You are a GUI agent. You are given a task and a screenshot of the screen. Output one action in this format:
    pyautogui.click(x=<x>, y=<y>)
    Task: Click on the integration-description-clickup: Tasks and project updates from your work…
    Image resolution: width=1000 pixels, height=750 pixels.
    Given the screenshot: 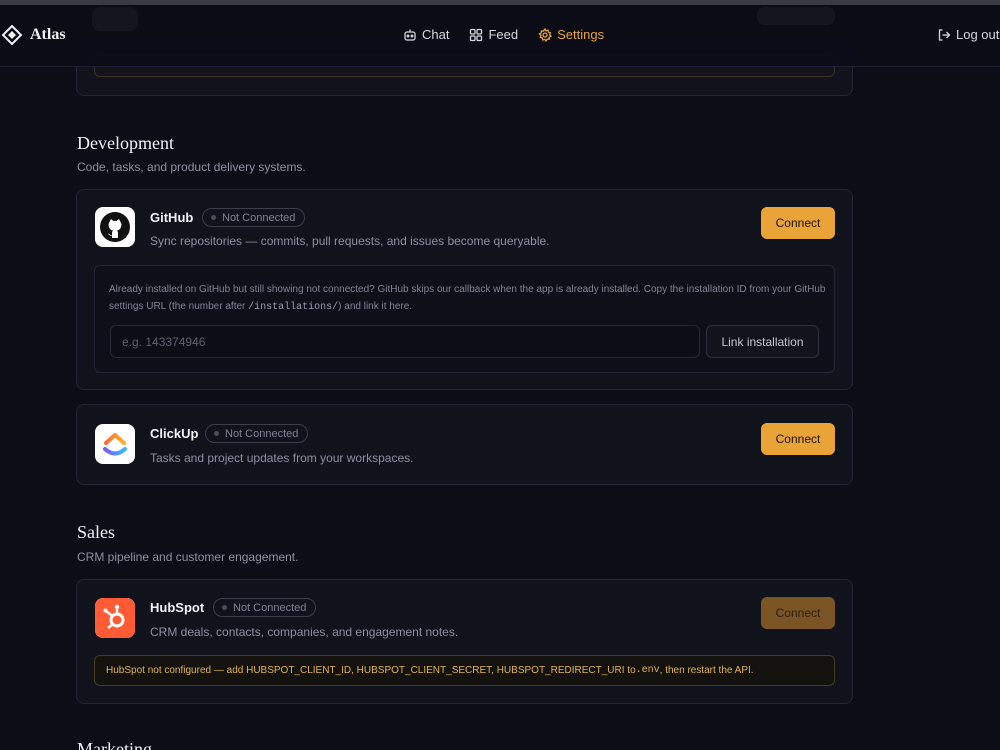 What is the action you would take?
    pyautogui.click(x=282, y=458)
    